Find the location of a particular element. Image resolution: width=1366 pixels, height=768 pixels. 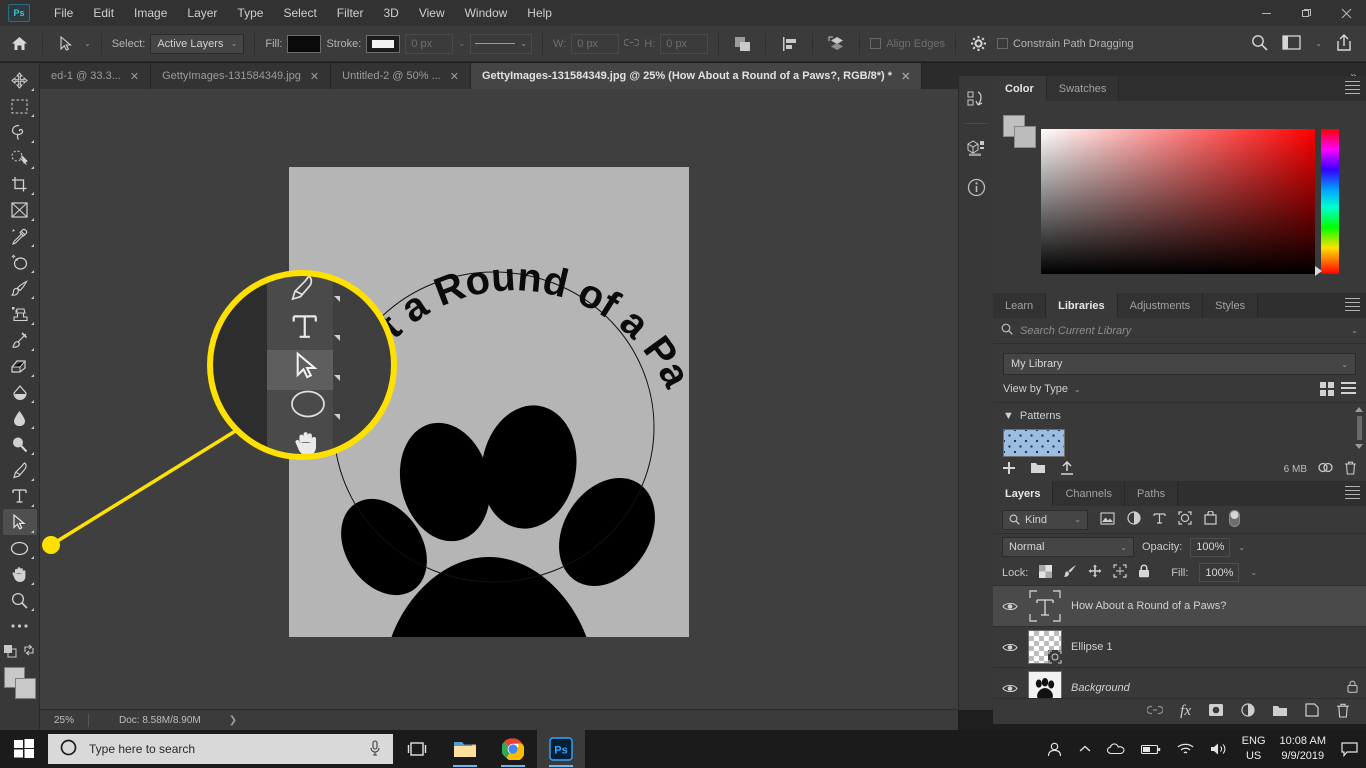

add-icon is located at coordinates (1009, 469).